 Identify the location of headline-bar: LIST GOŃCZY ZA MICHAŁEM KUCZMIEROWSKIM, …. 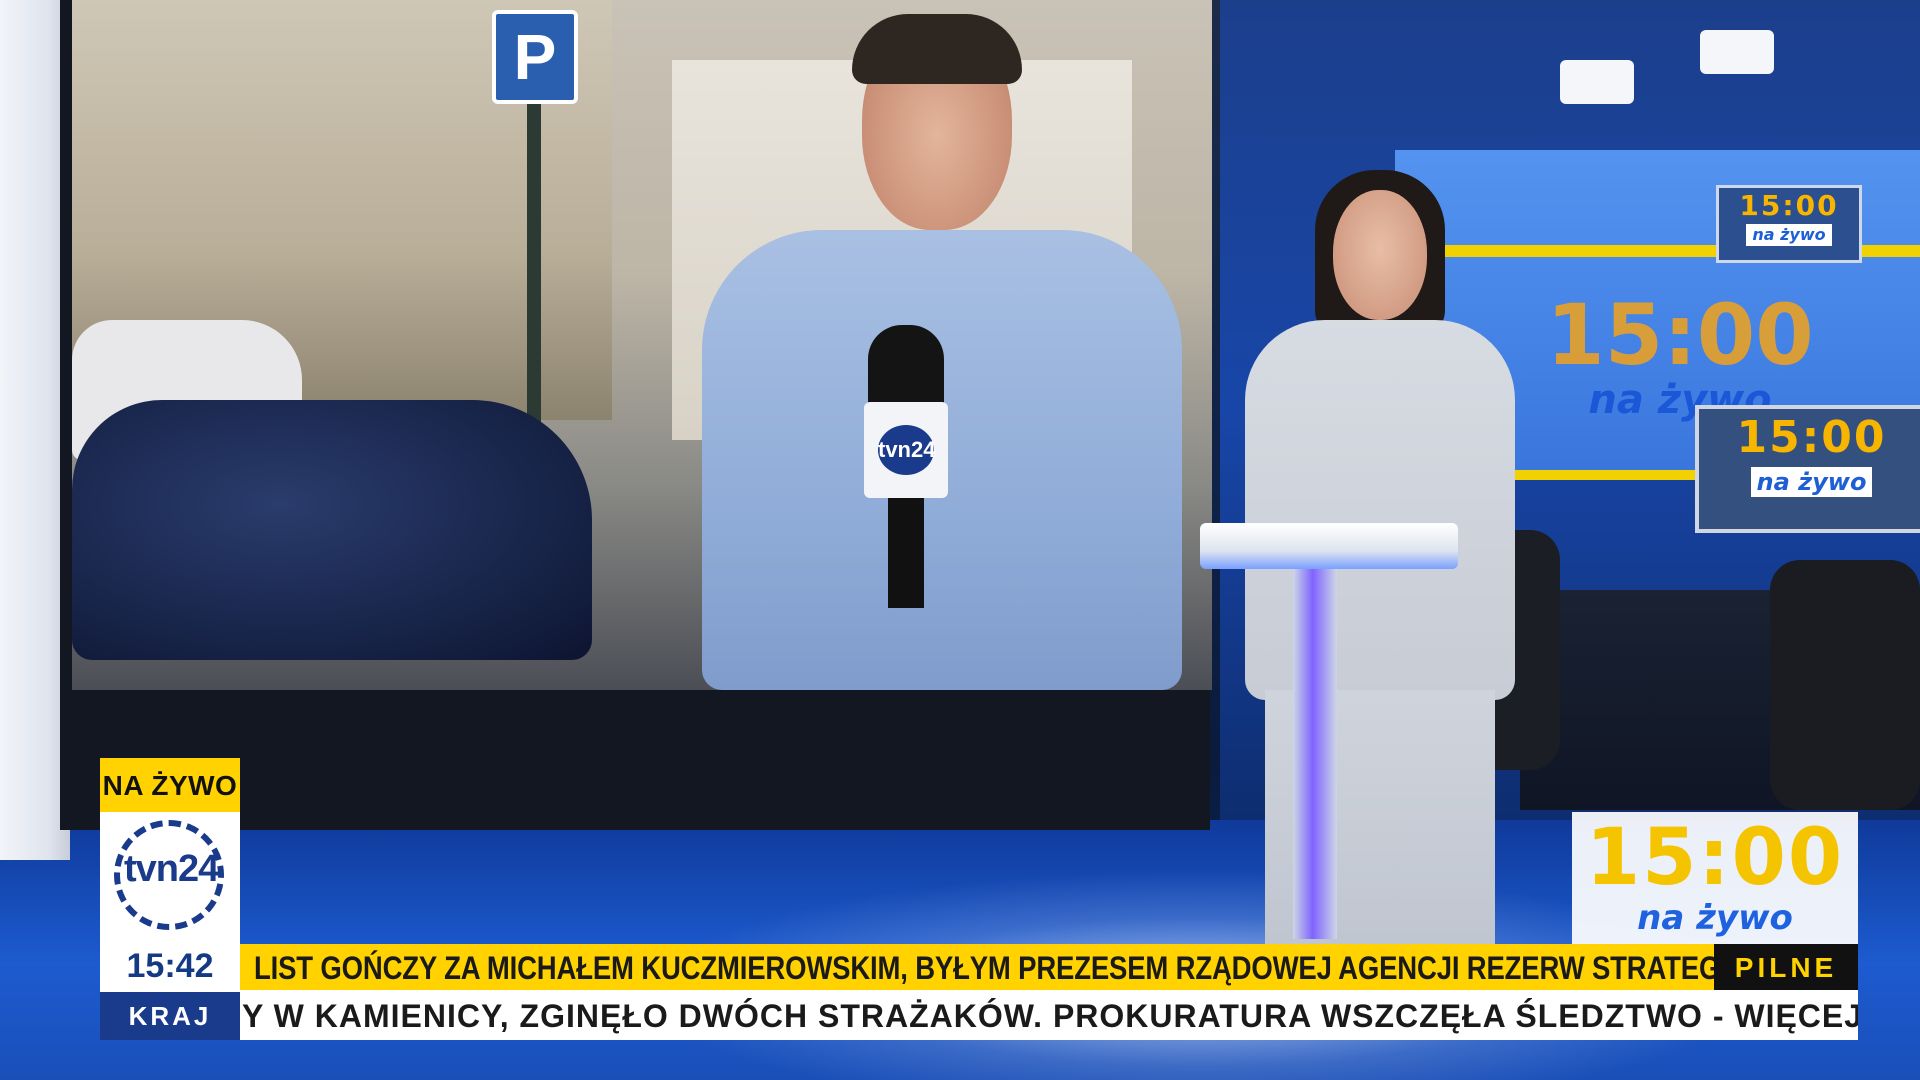
(977, 967).